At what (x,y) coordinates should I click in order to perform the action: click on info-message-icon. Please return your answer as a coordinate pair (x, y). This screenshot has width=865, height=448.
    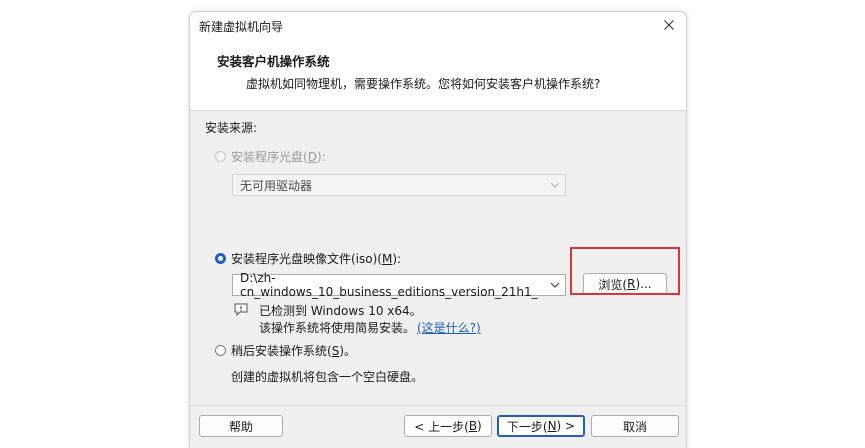
    Looking at the image, I should click on (241, 309).